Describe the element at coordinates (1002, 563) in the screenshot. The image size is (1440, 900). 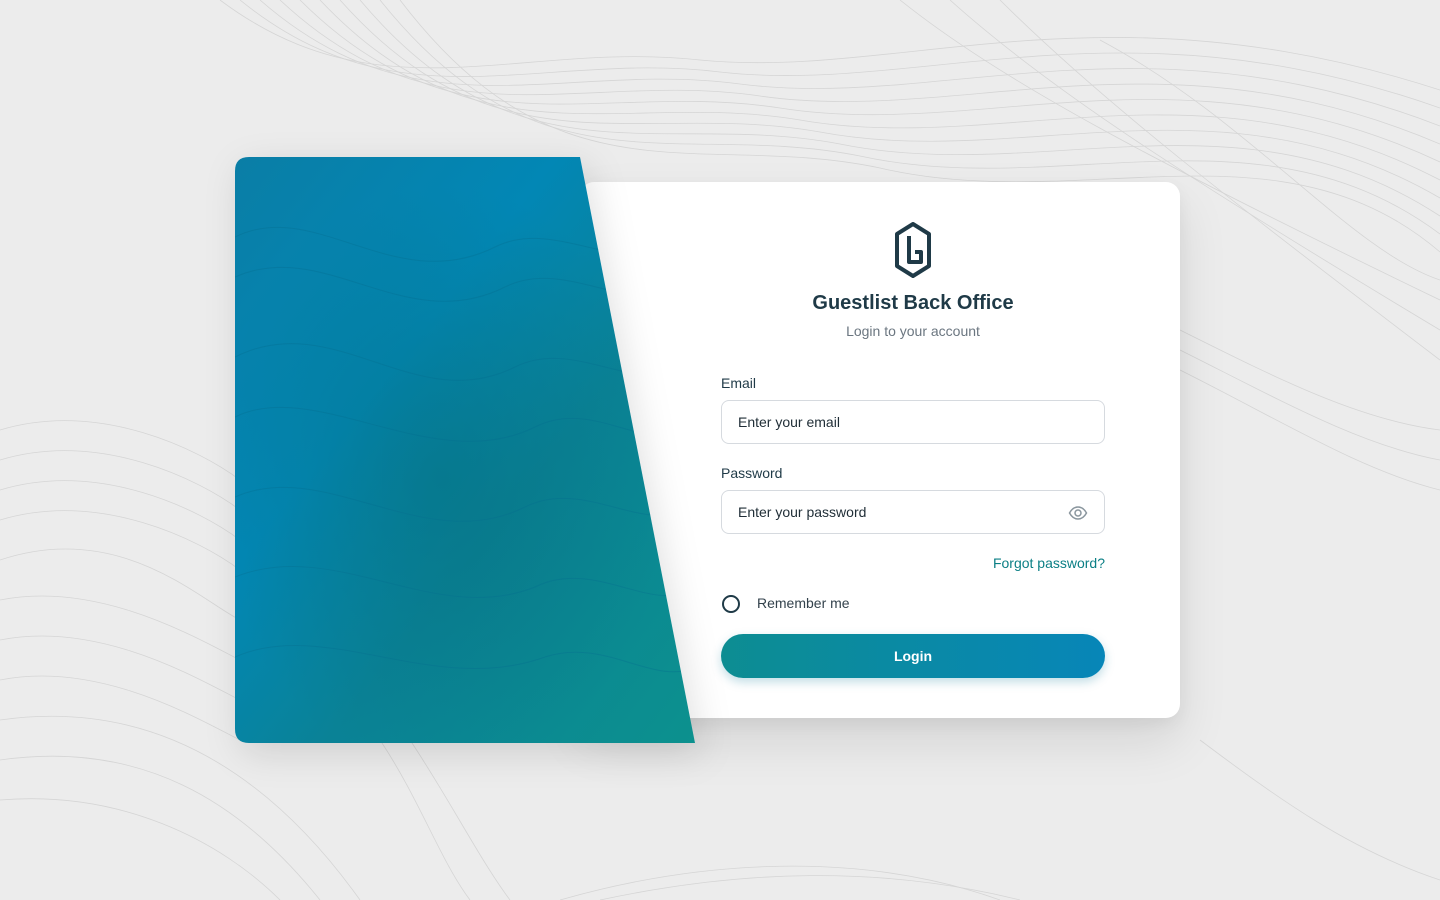
I see `forgot-password-link: Forgot password?` at that location.